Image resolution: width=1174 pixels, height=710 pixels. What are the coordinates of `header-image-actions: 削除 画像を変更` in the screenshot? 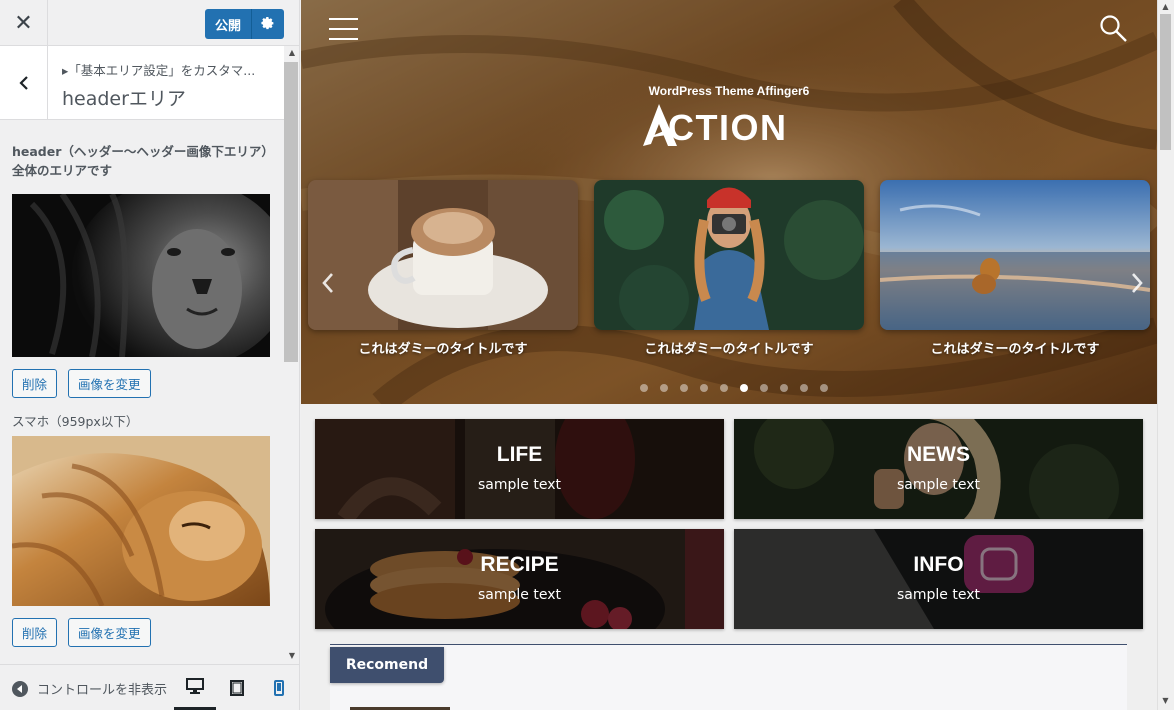 It's located at (148, 383).